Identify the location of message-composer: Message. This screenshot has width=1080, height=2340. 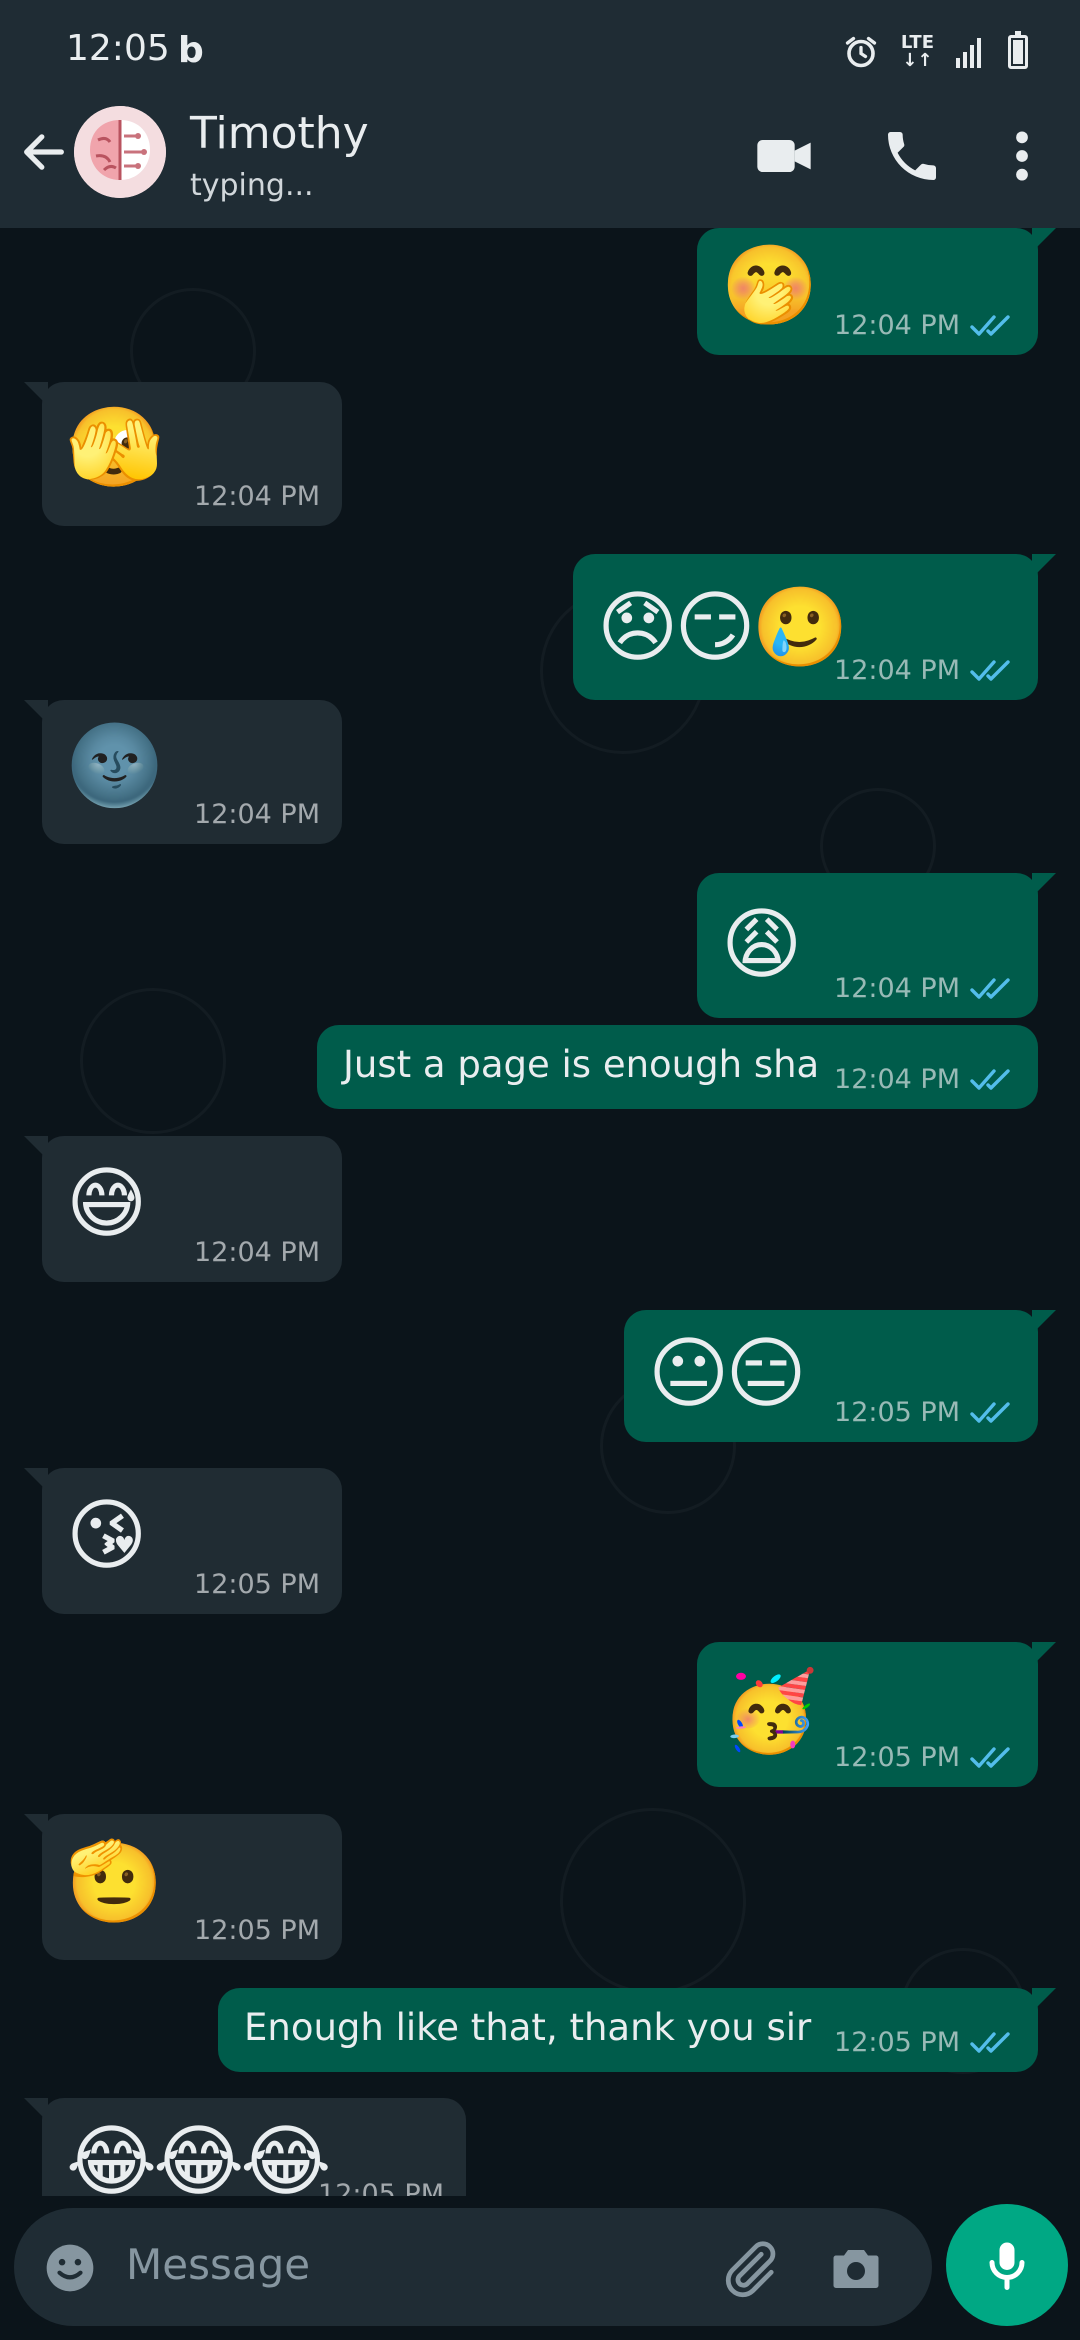
(473, 2267).